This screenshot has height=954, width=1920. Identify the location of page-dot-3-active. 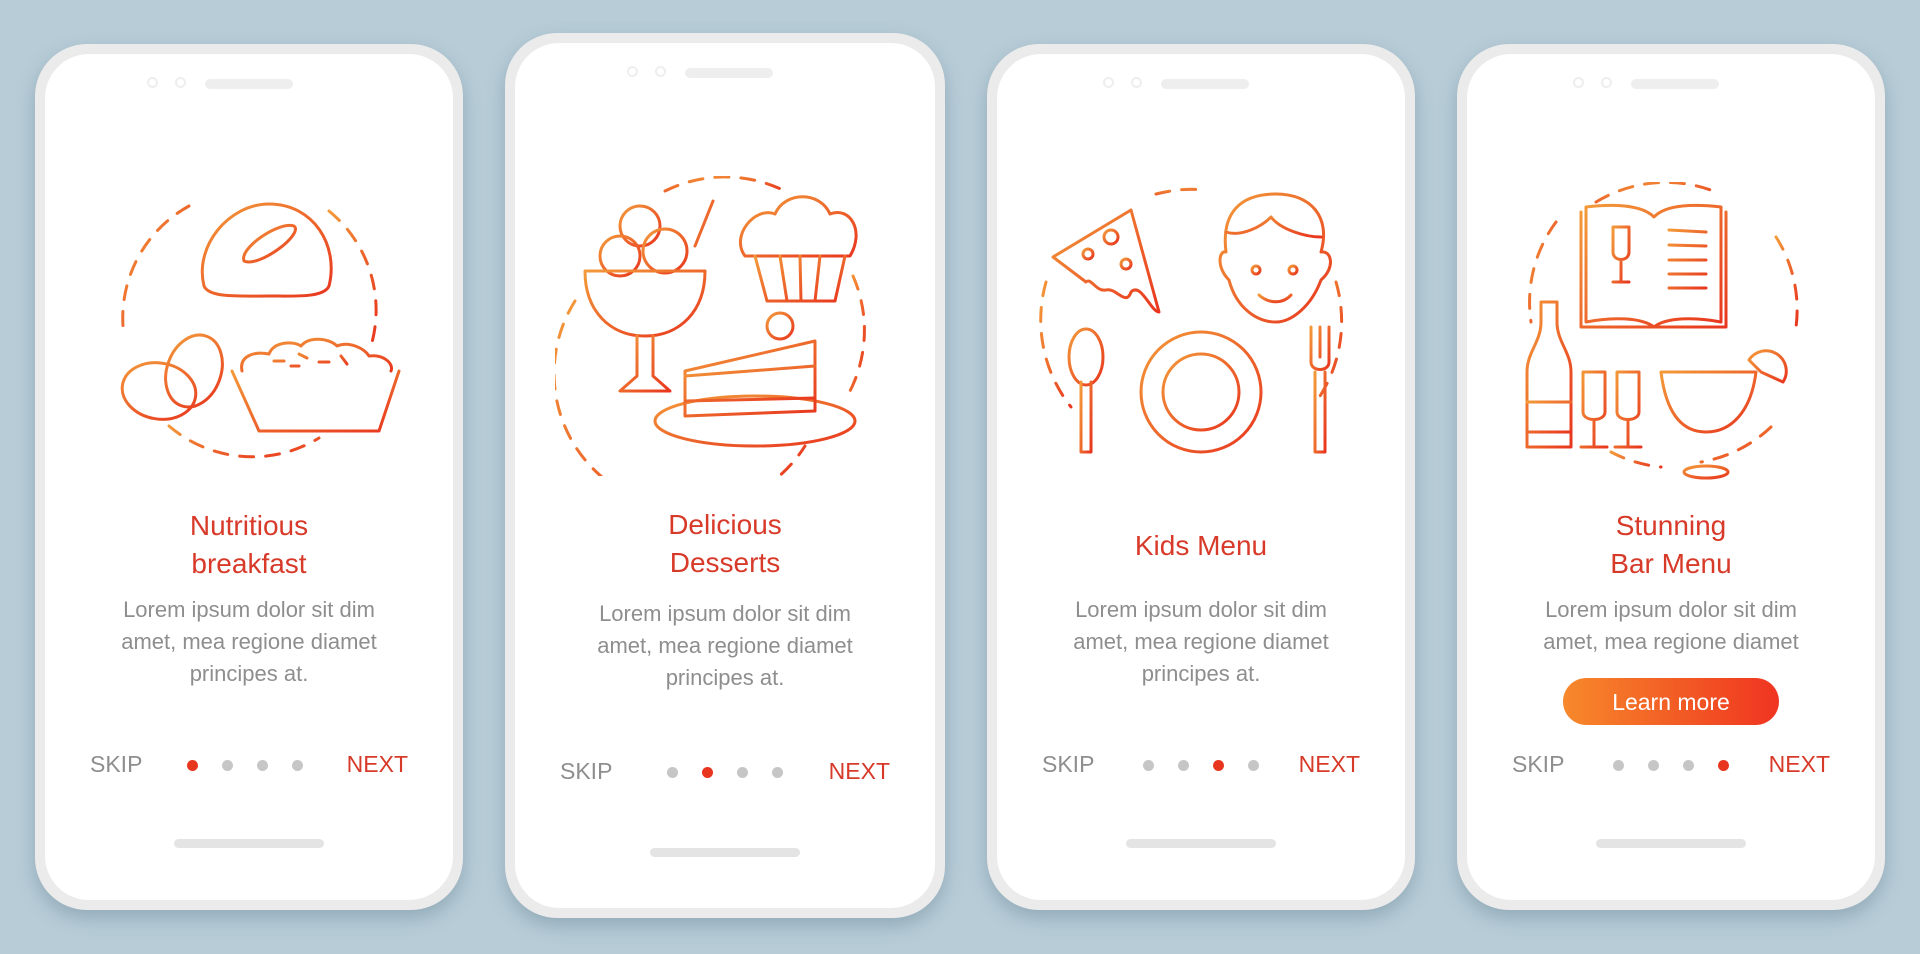
(1218, 765).